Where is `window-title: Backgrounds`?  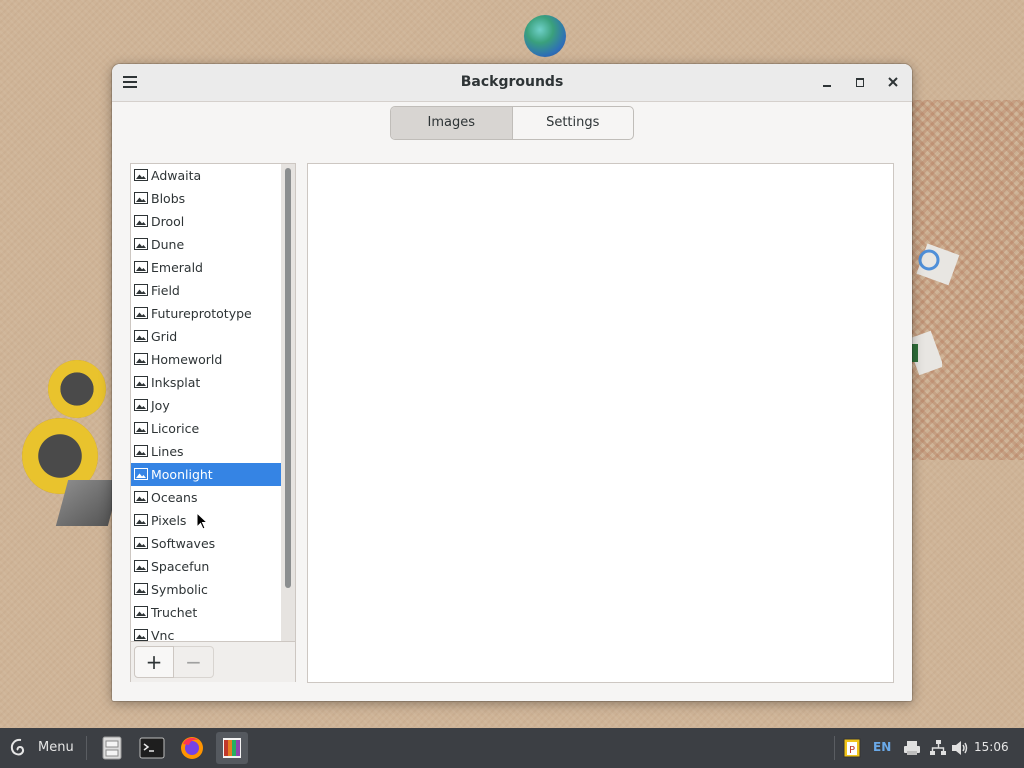 window-title: Backgrounds is located at coordinates (512, 82).